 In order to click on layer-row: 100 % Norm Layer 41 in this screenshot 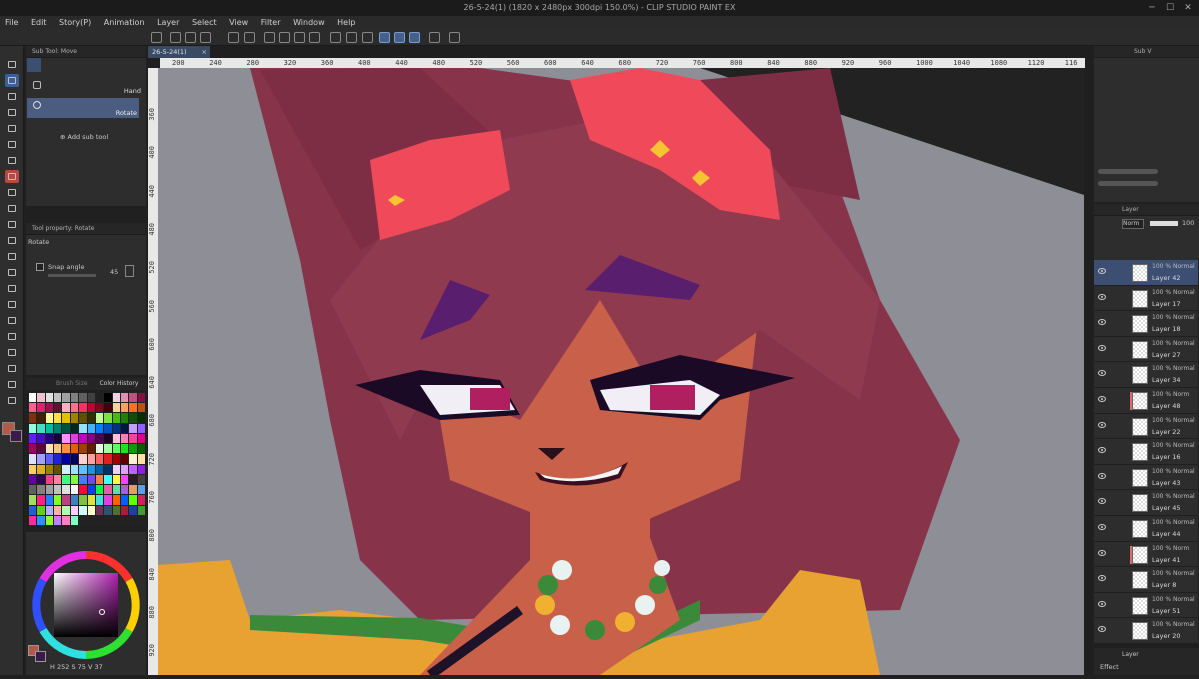, I will do `click(1146, 554)`.